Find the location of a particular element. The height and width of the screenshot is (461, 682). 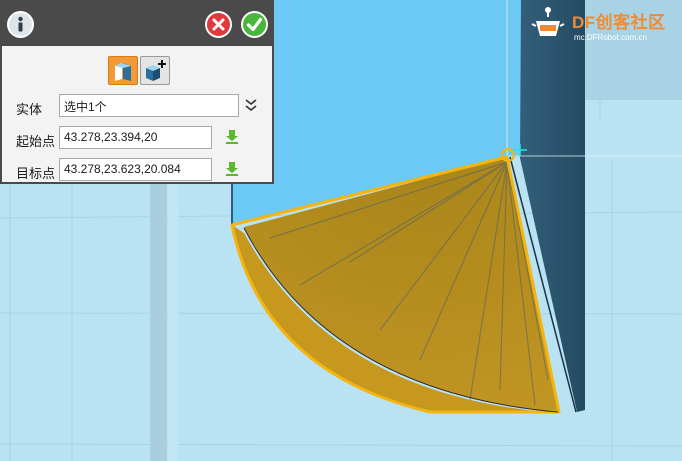

info-icon is located at coordinates (20, 24).